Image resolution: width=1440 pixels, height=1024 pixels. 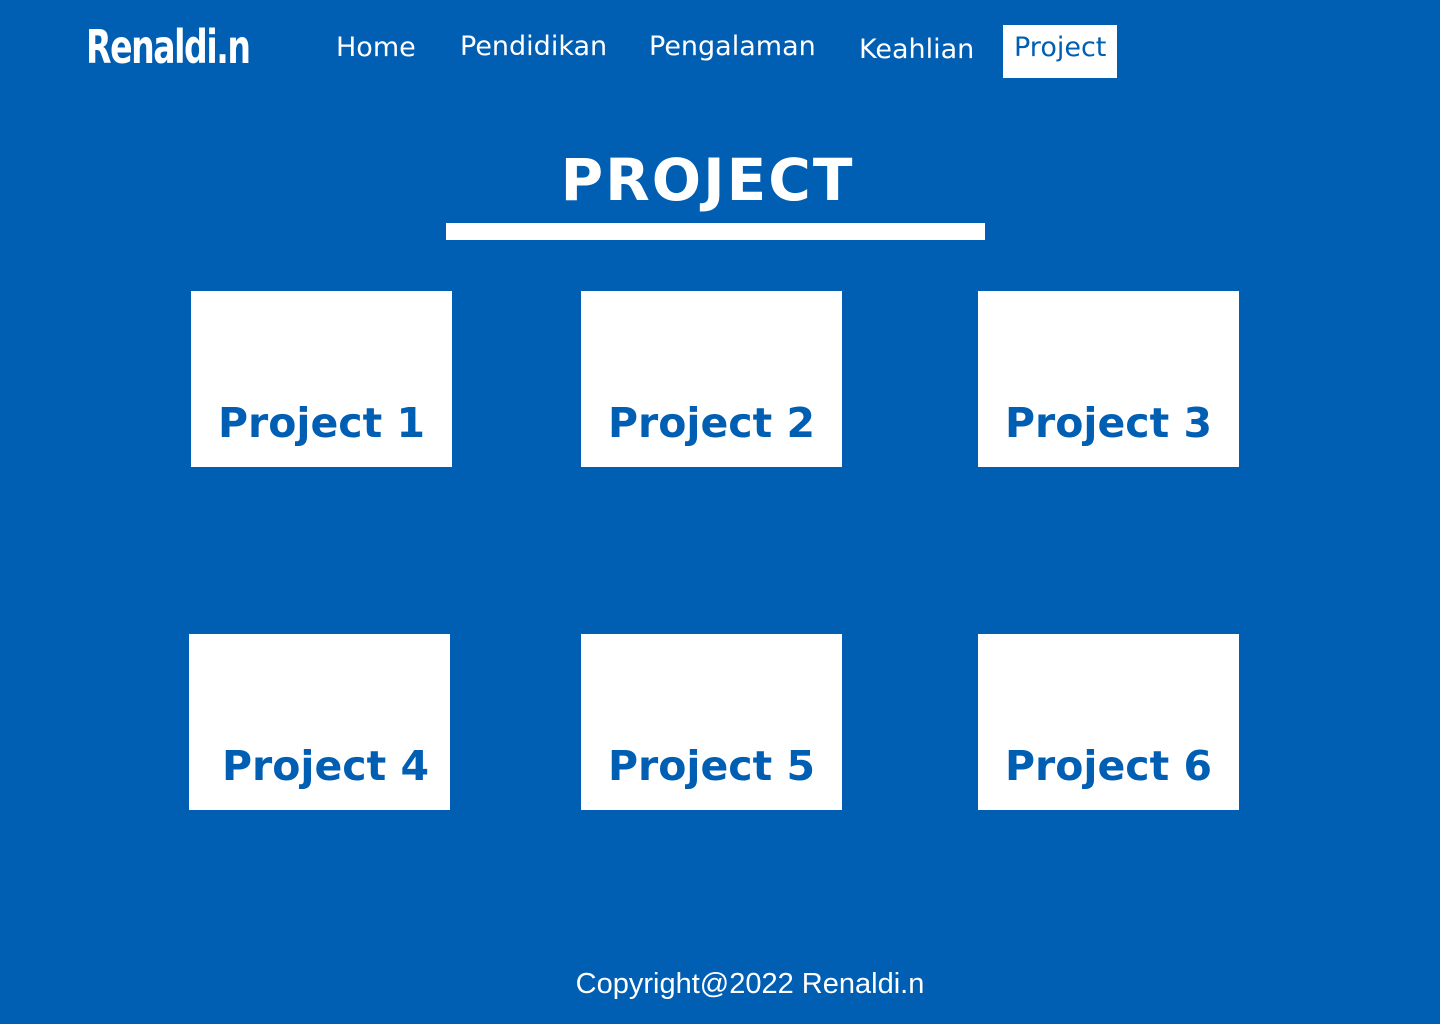 I want to click on nav-item-pendidikan: Pendidikan, so click(x=533, y=47).